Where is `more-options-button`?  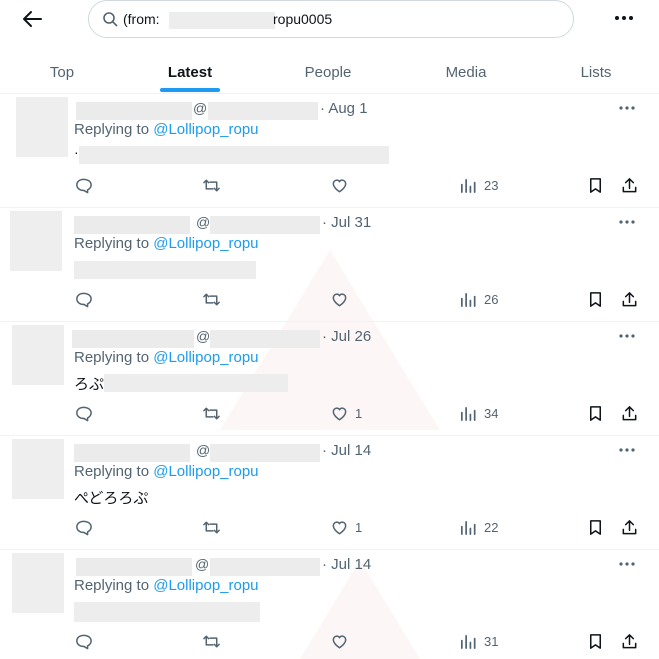
more-options-button is located at coordinates (624, 18).